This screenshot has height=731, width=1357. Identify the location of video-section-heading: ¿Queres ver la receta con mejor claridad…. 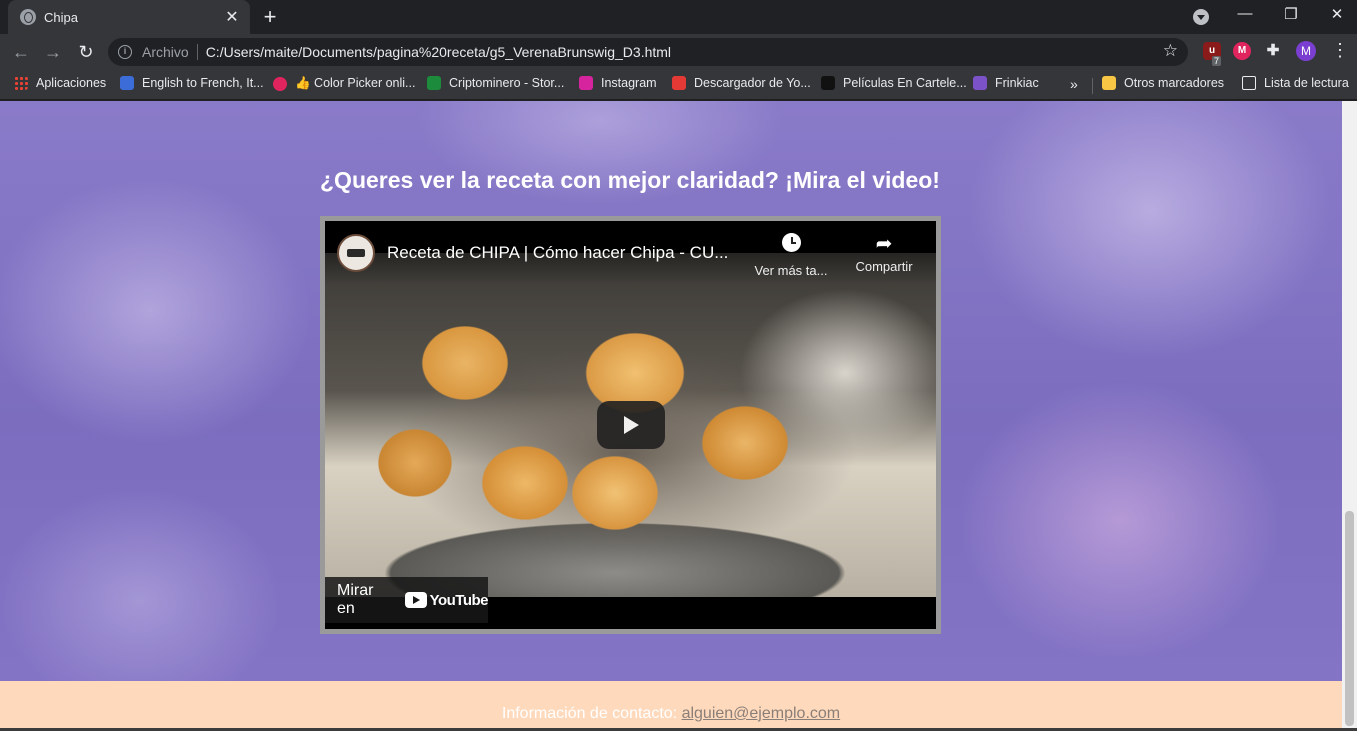
(630, 180).